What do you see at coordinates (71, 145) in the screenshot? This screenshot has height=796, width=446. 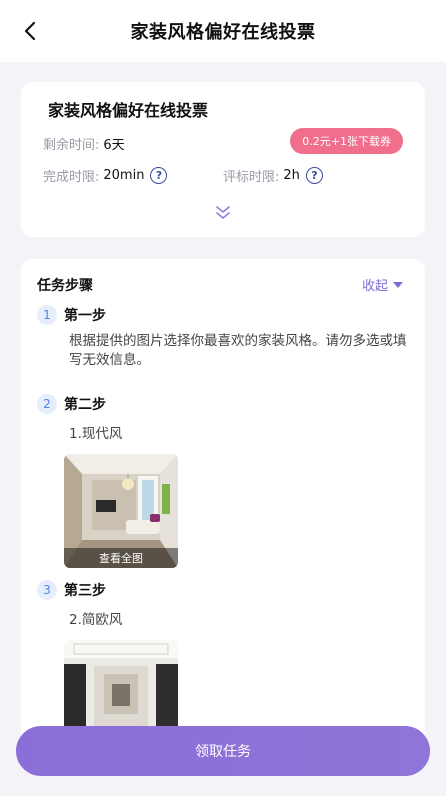 I see `remaining-time-label: 剩余时间:` at bounding box center [71, 145].